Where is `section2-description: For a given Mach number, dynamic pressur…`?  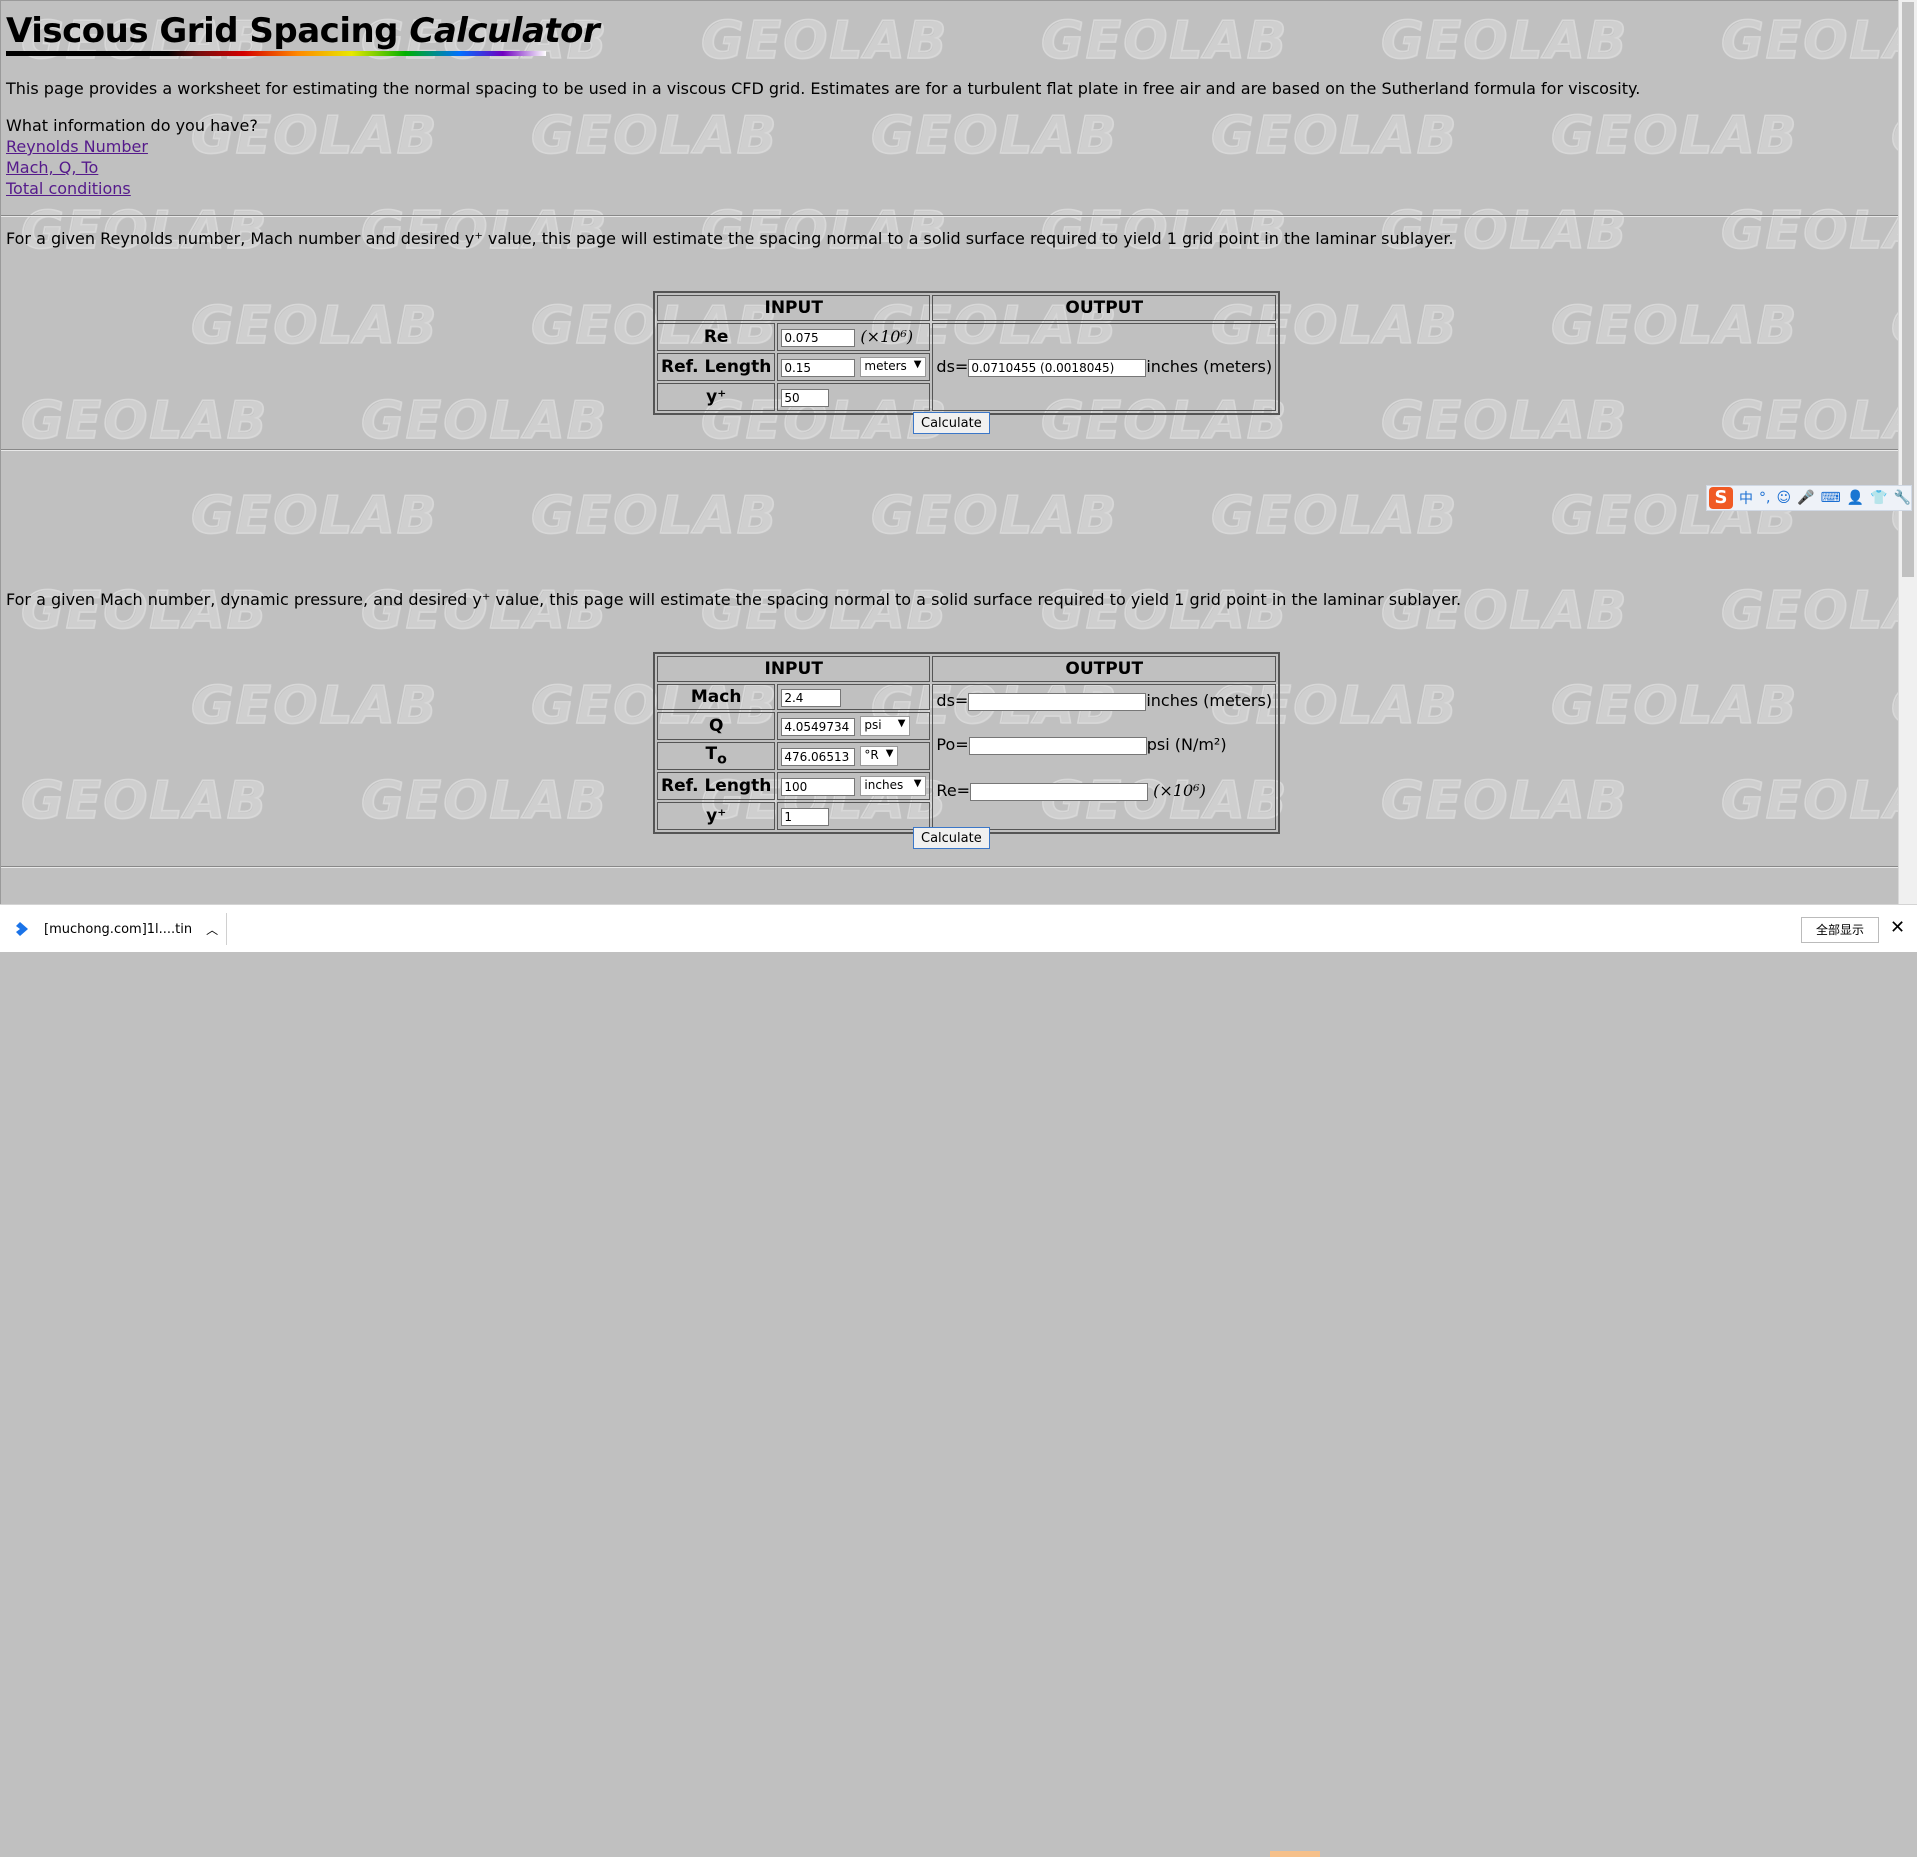
section2-description: For a given Mach number, dynamic pressur… is located at coordinates (734, 599).